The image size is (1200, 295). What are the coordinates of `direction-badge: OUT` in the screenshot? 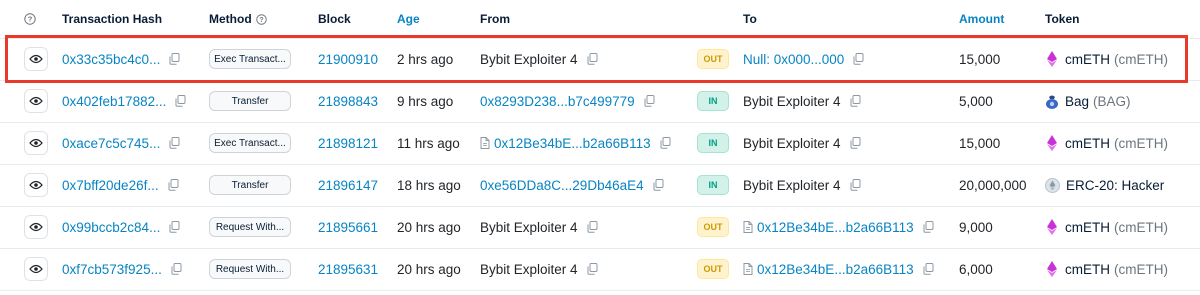 It's located at (713, 227).